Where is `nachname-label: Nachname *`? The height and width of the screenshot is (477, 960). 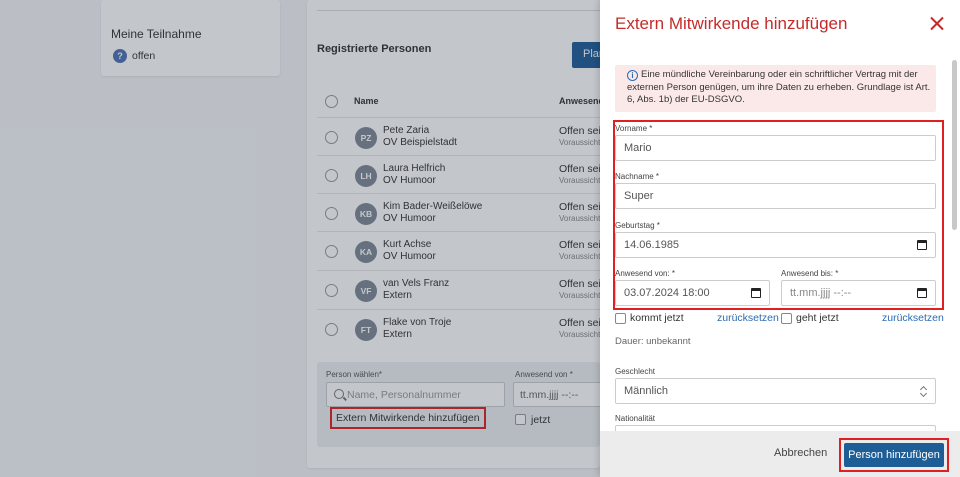 nachname-label: Nachname * is located at coordinates (637, 176).